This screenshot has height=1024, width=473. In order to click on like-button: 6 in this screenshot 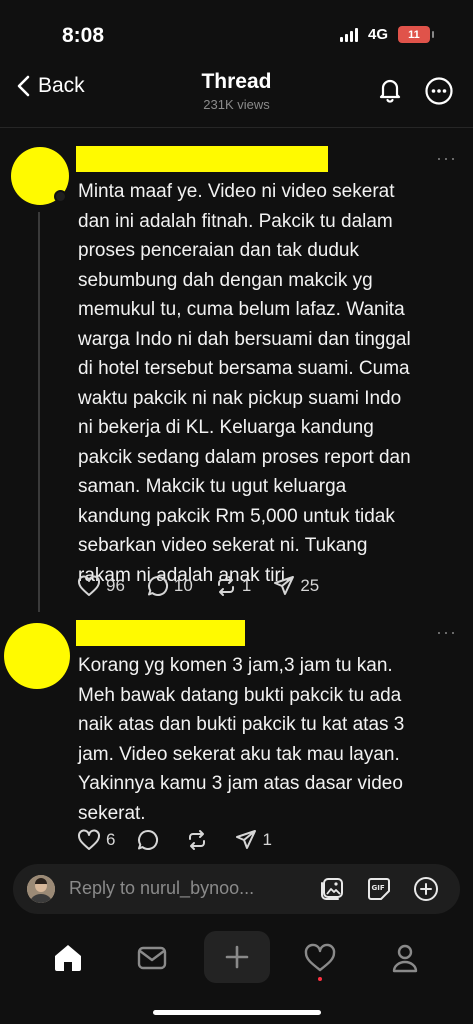, I will do `click(96, 840)`.